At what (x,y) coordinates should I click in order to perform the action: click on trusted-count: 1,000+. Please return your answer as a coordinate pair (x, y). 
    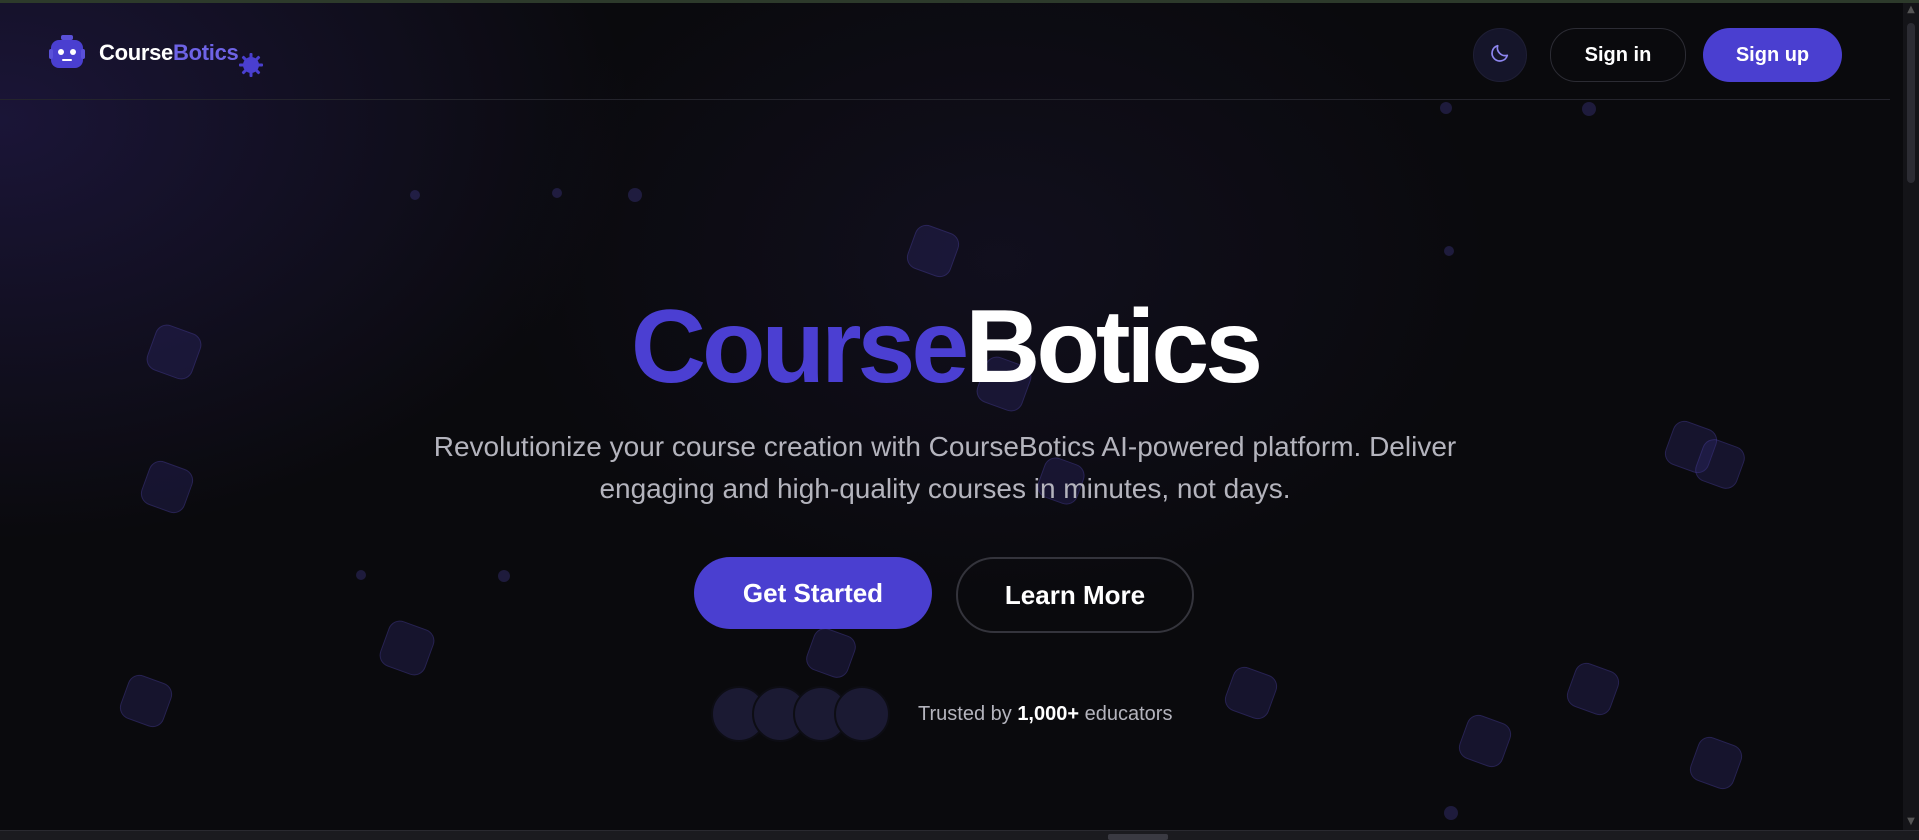
    Looking at the image, I should click on (1048, 714).